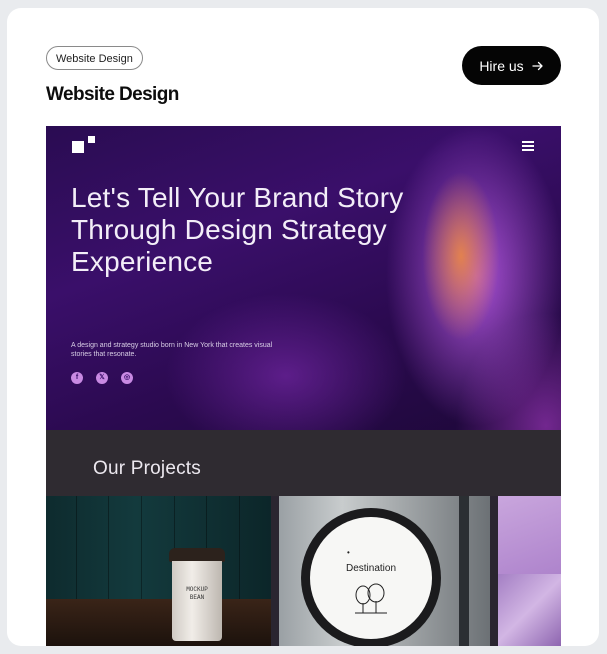 The image size is (607, 654). What do you see at coordinates (158, 571) in the screenshot?
I see `project-tile-coffee: MOCKUP BEAN` at bounding box center [158, 571].